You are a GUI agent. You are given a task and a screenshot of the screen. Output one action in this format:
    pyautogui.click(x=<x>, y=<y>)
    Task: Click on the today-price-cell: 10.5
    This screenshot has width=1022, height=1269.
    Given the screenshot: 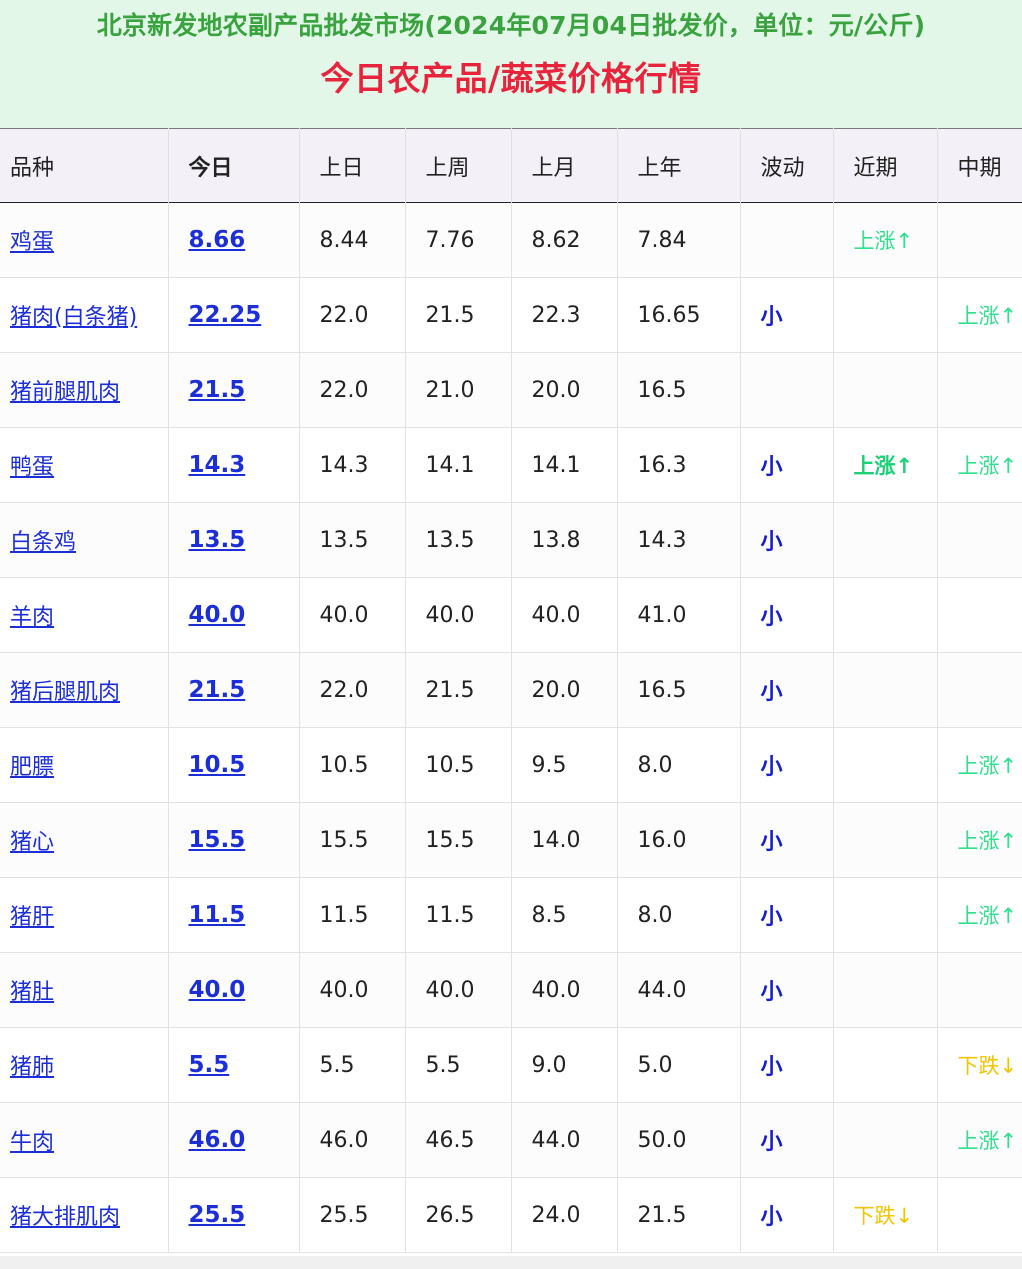 What is the action you would take?
    pyautogui.click(x=234, y=765)
    